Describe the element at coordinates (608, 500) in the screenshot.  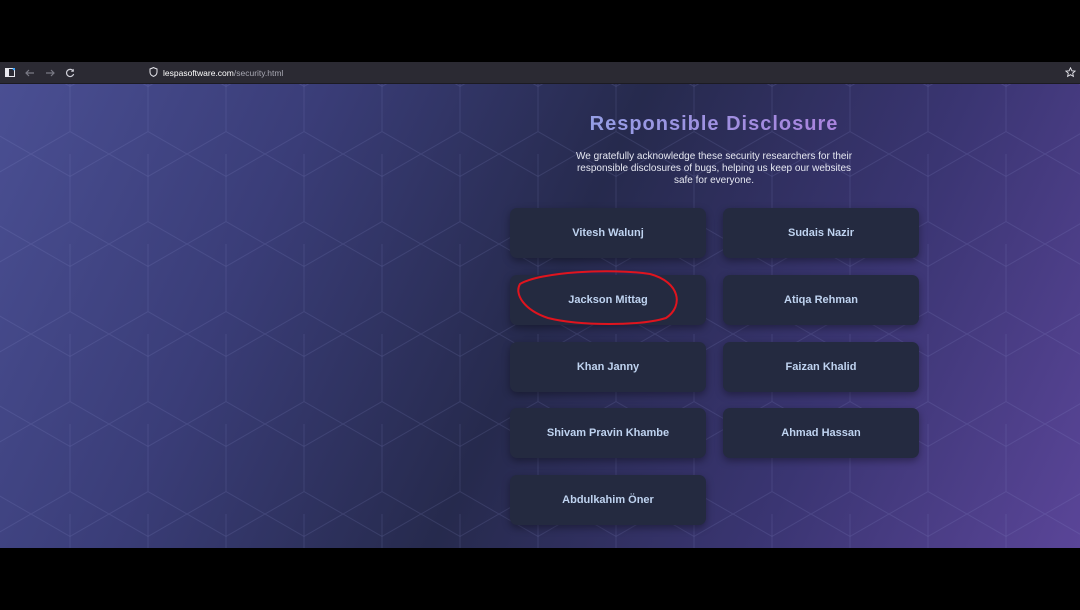
I see `researcher-card: Abdulkahim Öner` at that location.